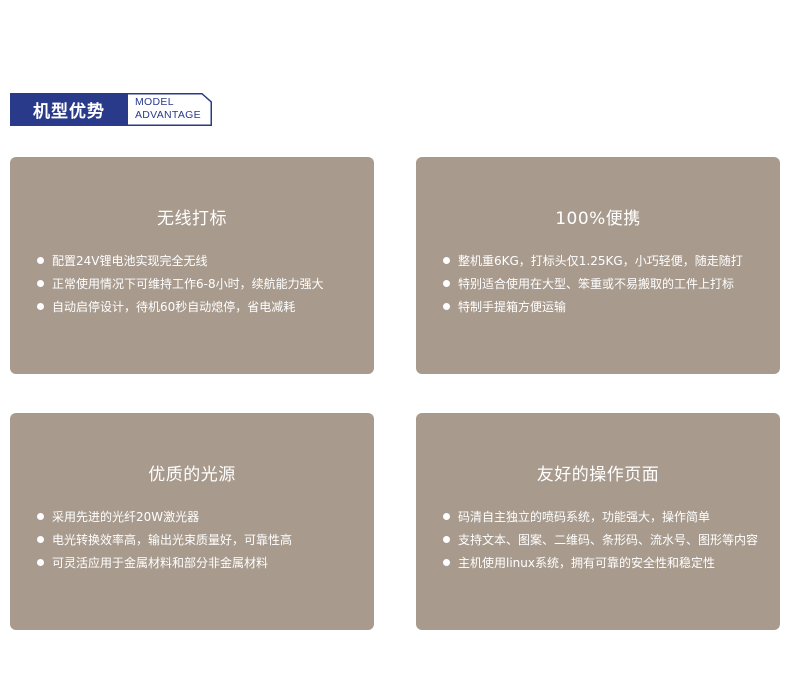 This screenshot has width=790, height=680. I want to click on list-item: 支持文本、图案、二维码、条形码、流水号、图形等内容, so click(600, 539).